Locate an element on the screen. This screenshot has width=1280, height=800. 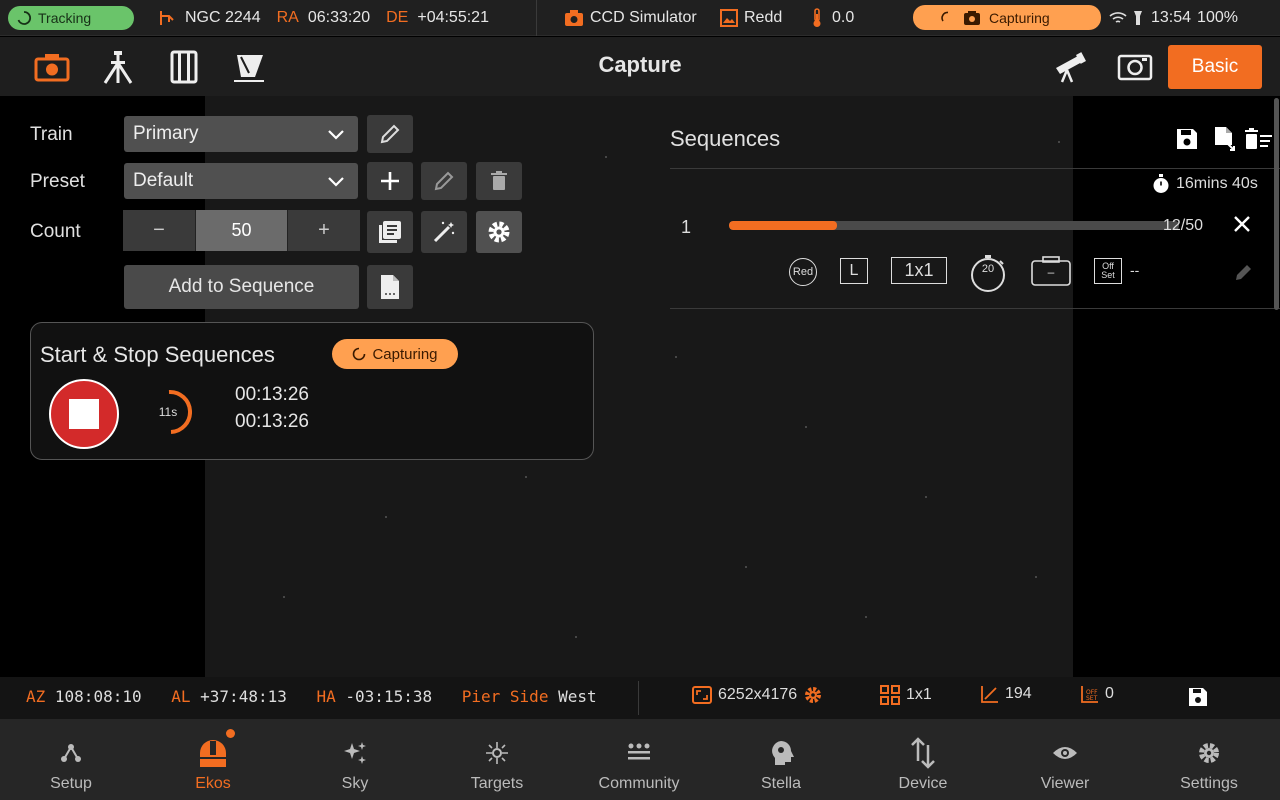
nav-device: Device is located at coordinates (923, 759).